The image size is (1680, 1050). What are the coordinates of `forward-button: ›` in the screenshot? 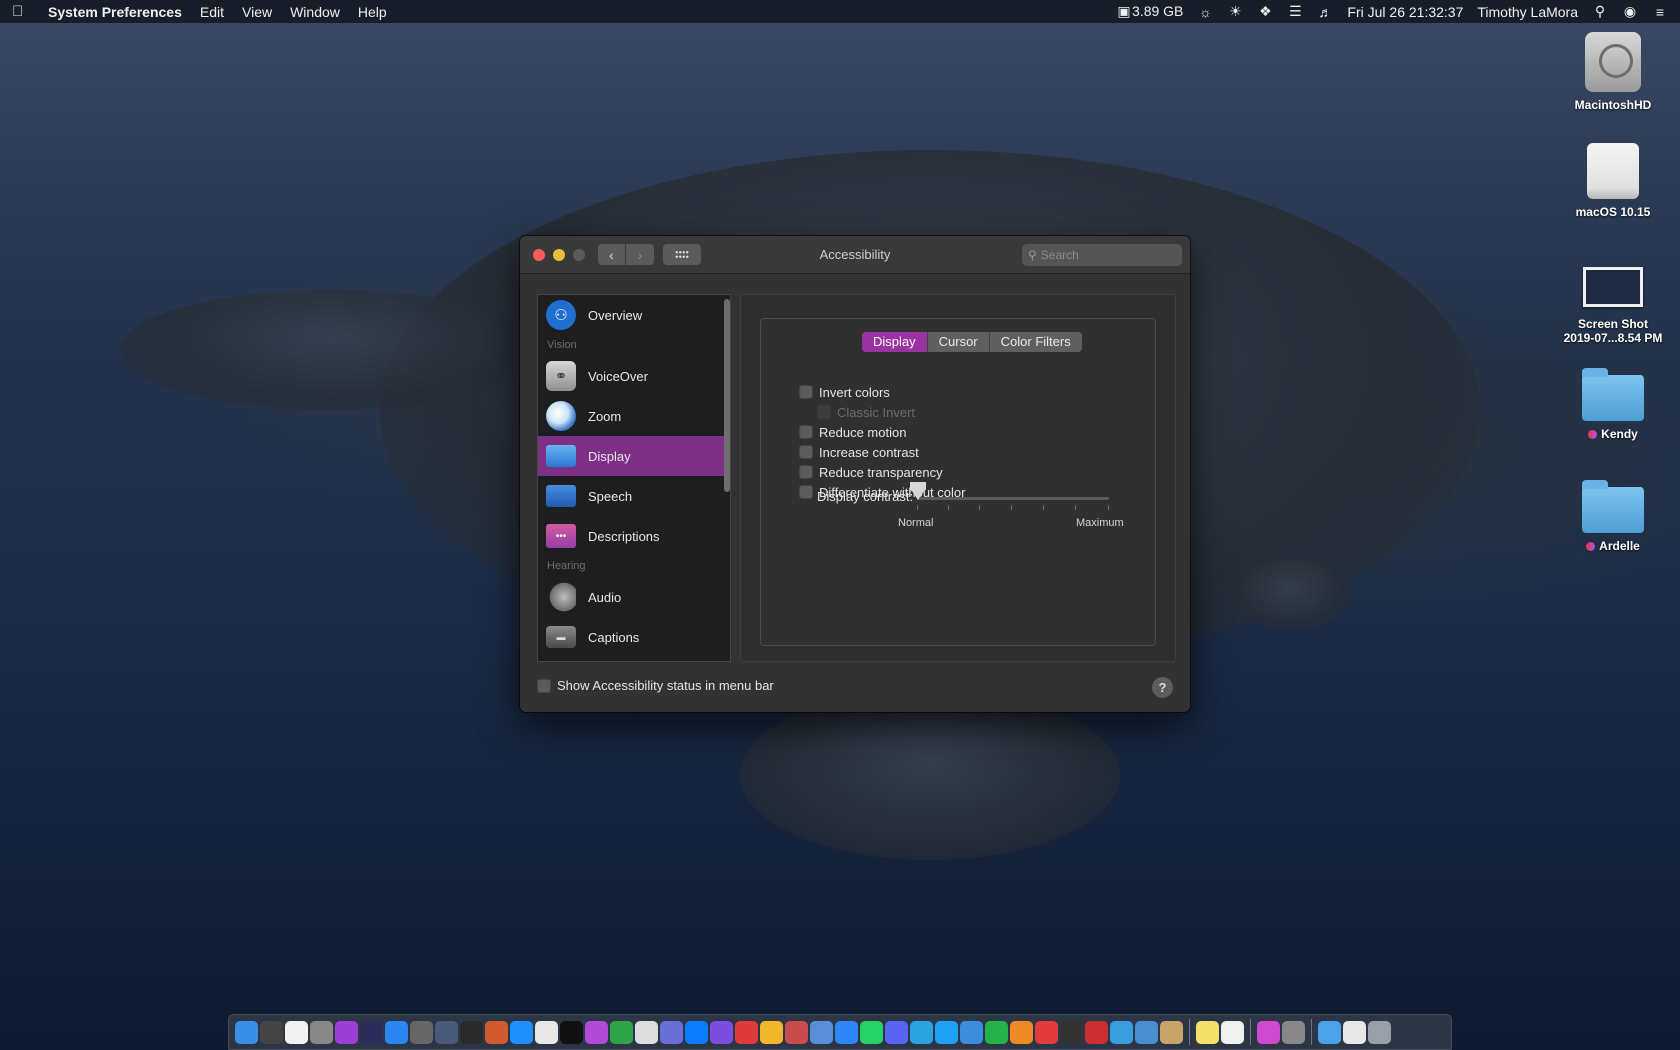 It's located at (640, 254).